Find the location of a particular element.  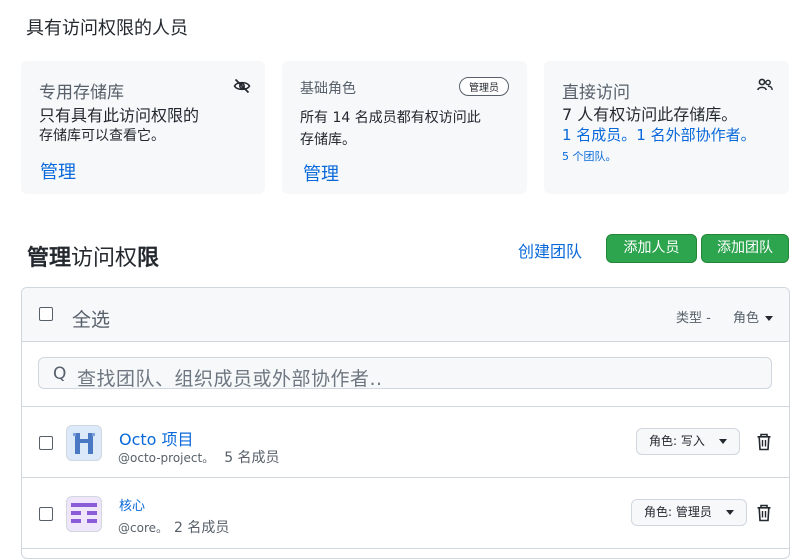

card-title-private: 专用存储库 is located at coordinates (81, 93).